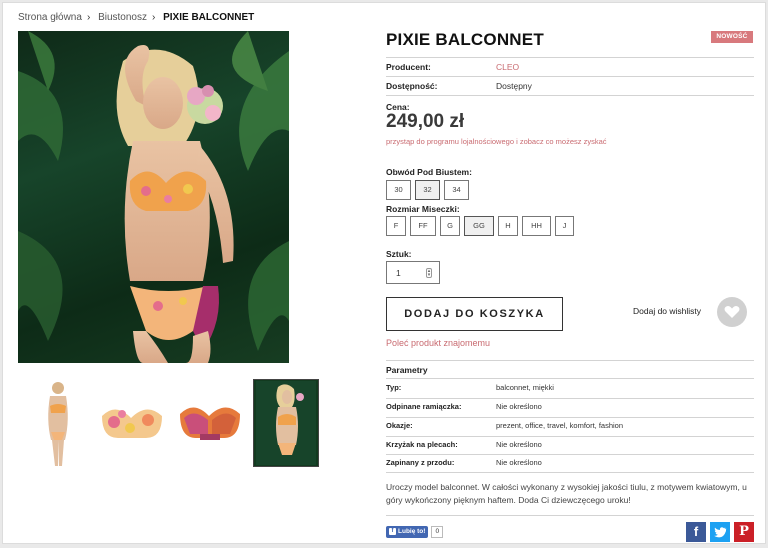 This screenshot has height=548, width=768. I want to click on like-button: f Lubię to!, so click(407, 531).